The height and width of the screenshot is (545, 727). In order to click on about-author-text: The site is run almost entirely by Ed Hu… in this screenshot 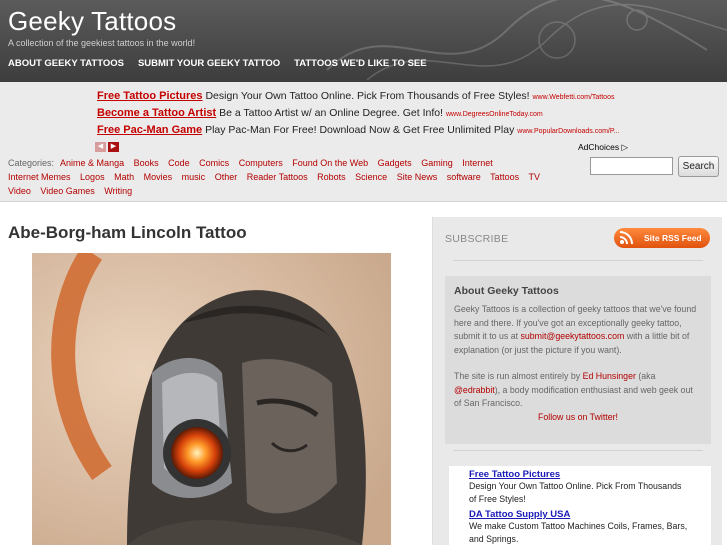, I will do `click(573, 389)`.